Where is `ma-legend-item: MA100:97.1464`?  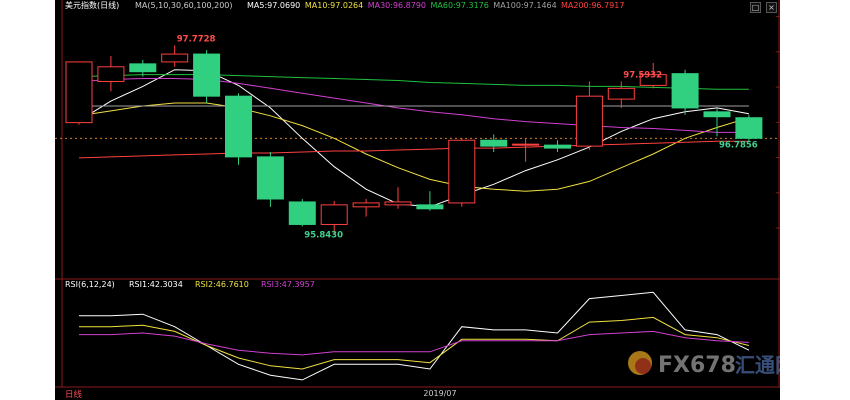 ma-legend-item: MA100:97.1464 is located at coordinates (524, 5).